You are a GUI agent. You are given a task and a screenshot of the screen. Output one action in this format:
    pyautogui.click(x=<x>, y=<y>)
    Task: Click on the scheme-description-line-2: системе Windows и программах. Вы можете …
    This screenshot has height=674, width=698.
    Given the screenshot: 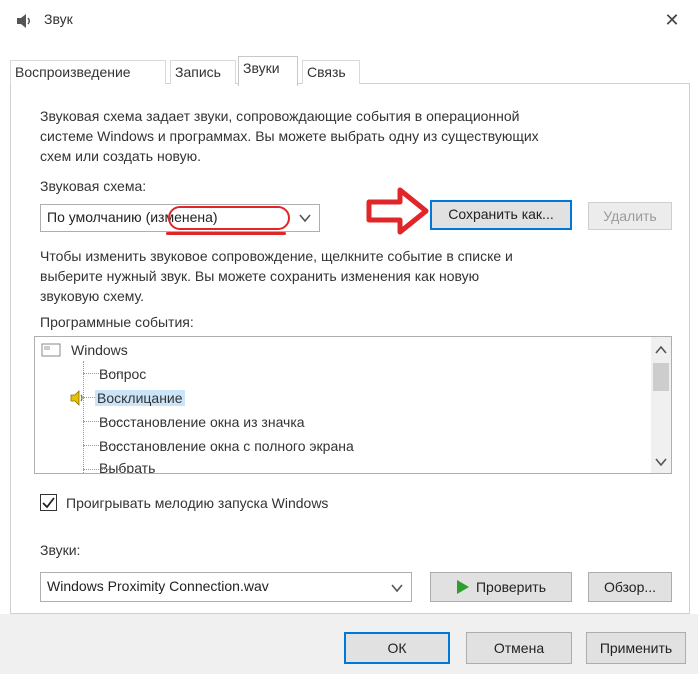 What is the action you would take?
    pyautogui.click(x=289, y=136)
    